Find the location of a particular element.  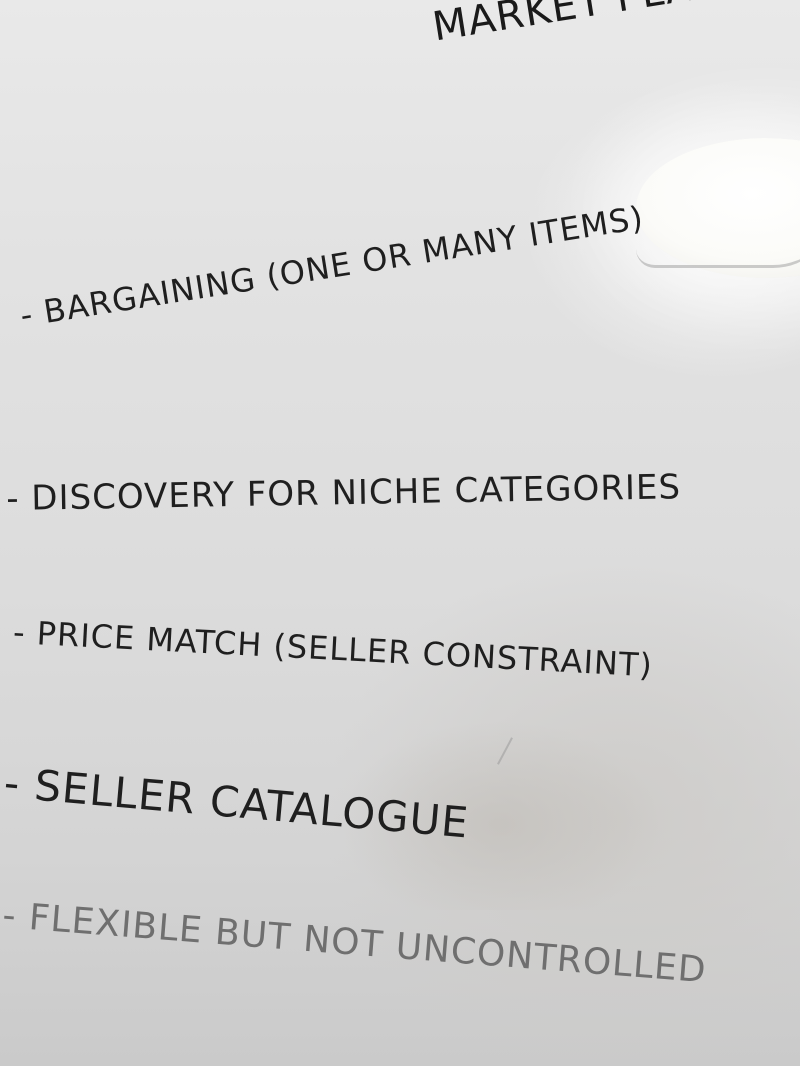

lamp-rim-reflection is located at coordinates (718, 236).